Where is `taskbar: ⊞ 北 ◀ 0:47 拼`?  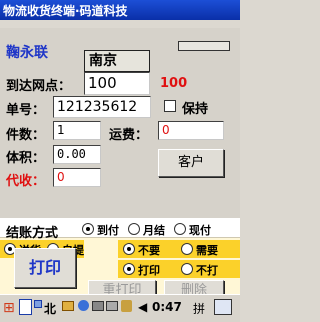 taskbar: ⊞ 北 ◀ 0:47 拼 is located at coordinates (120, 308).